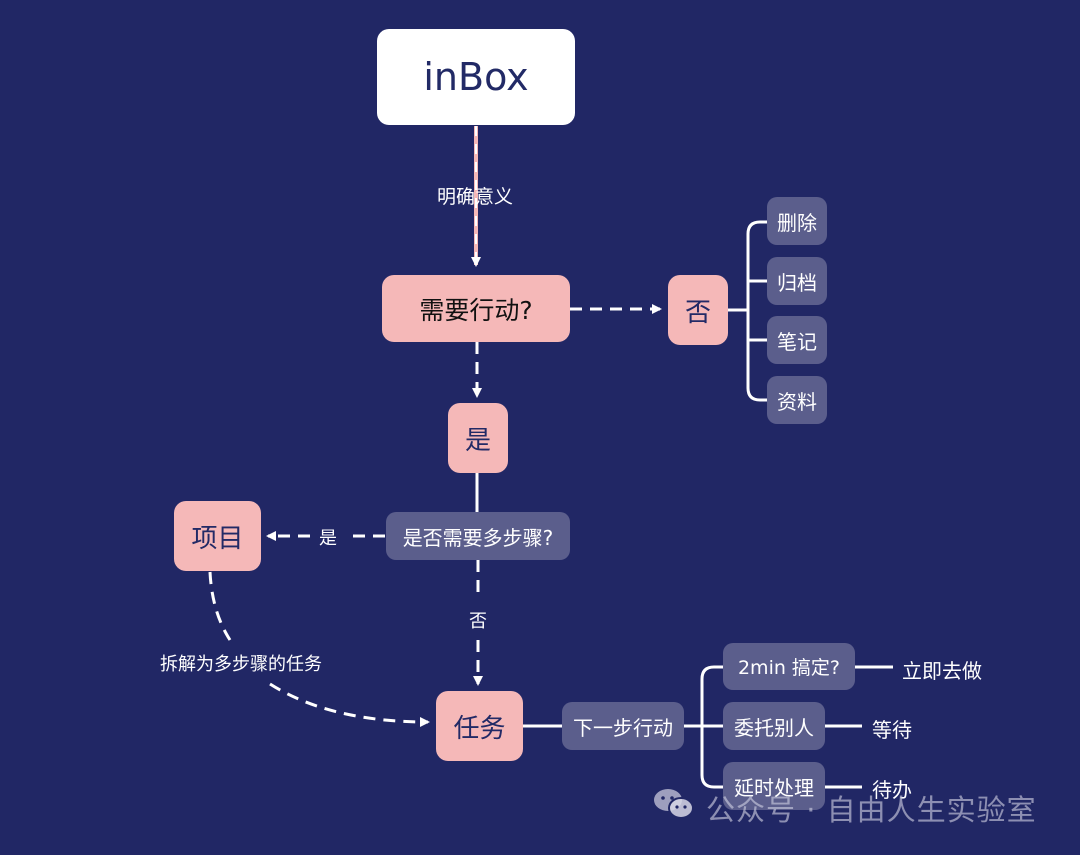 The image size is (1080, 855). I want to click on next-action-label: 下一步行动, so click(623, 727).